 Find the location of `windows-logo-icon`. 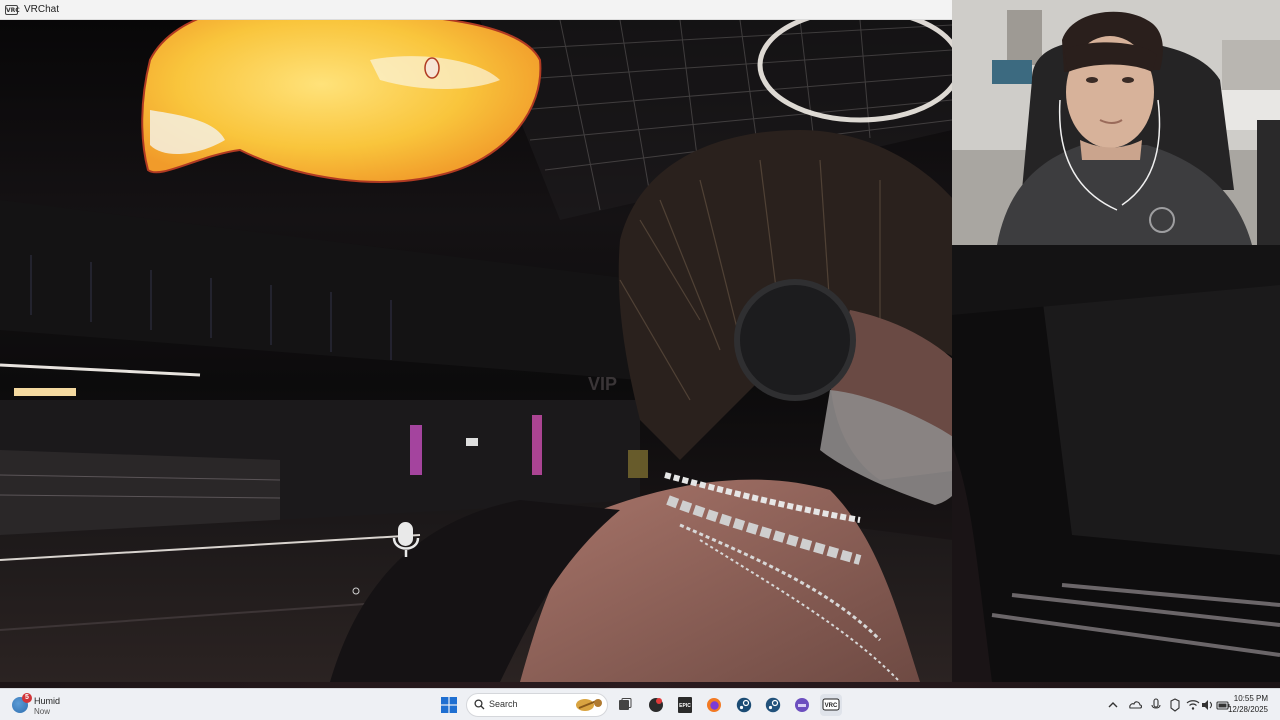

windows-logo-icon is located at coordinates (449, 705).